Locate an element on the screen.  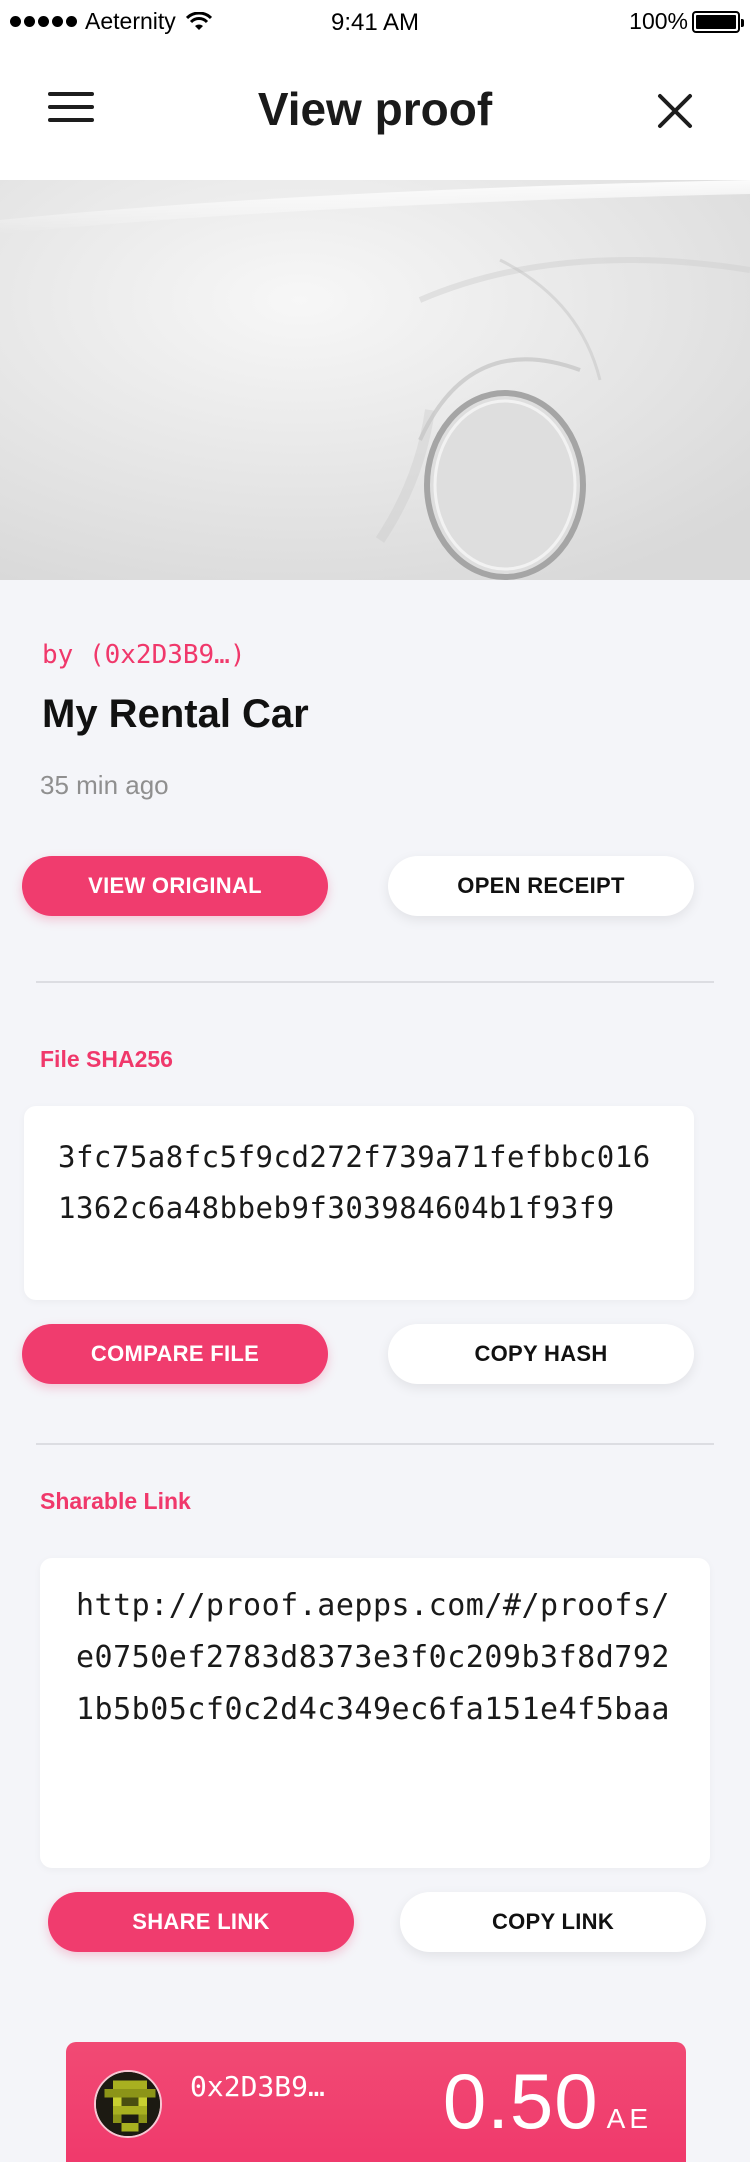
proof-title: My Rental Car is located at coordinates (175, 714).